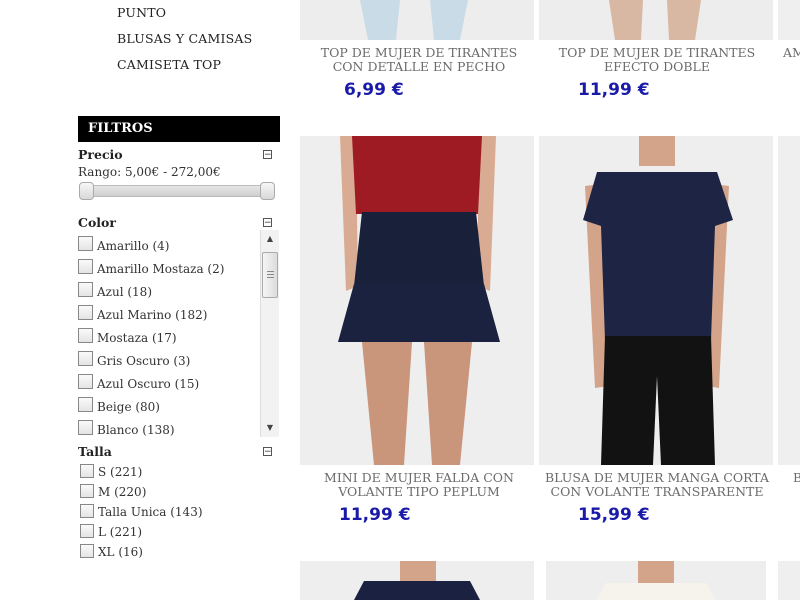 The width and height of the screenshot is (800, 600). I want to click on talla-option-label: L (221), so click(120, 532).